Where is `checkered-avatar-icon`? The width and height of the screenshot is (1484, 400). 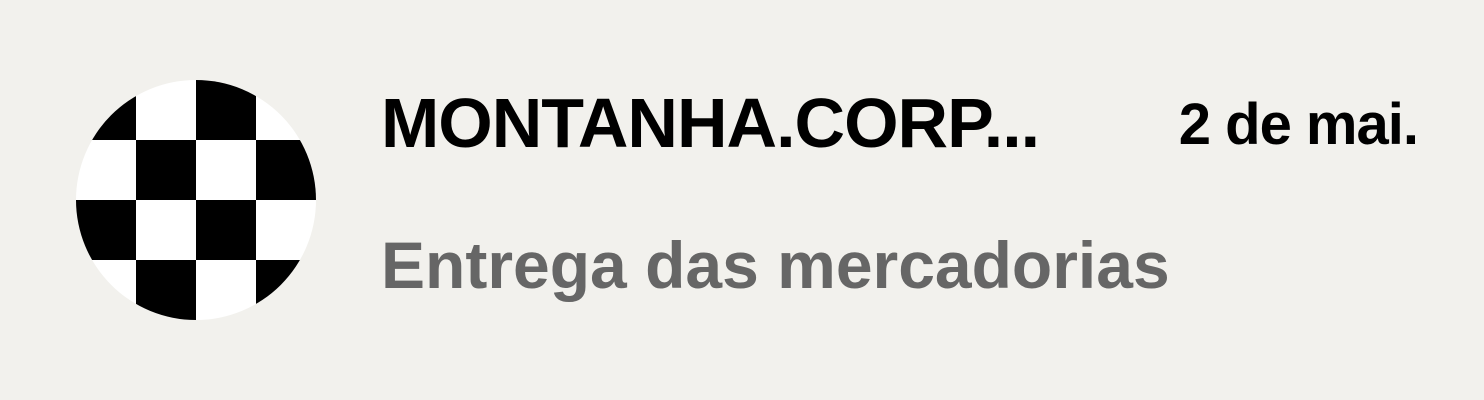 checkered-avatar-icon is located at coordinates (196, 200).